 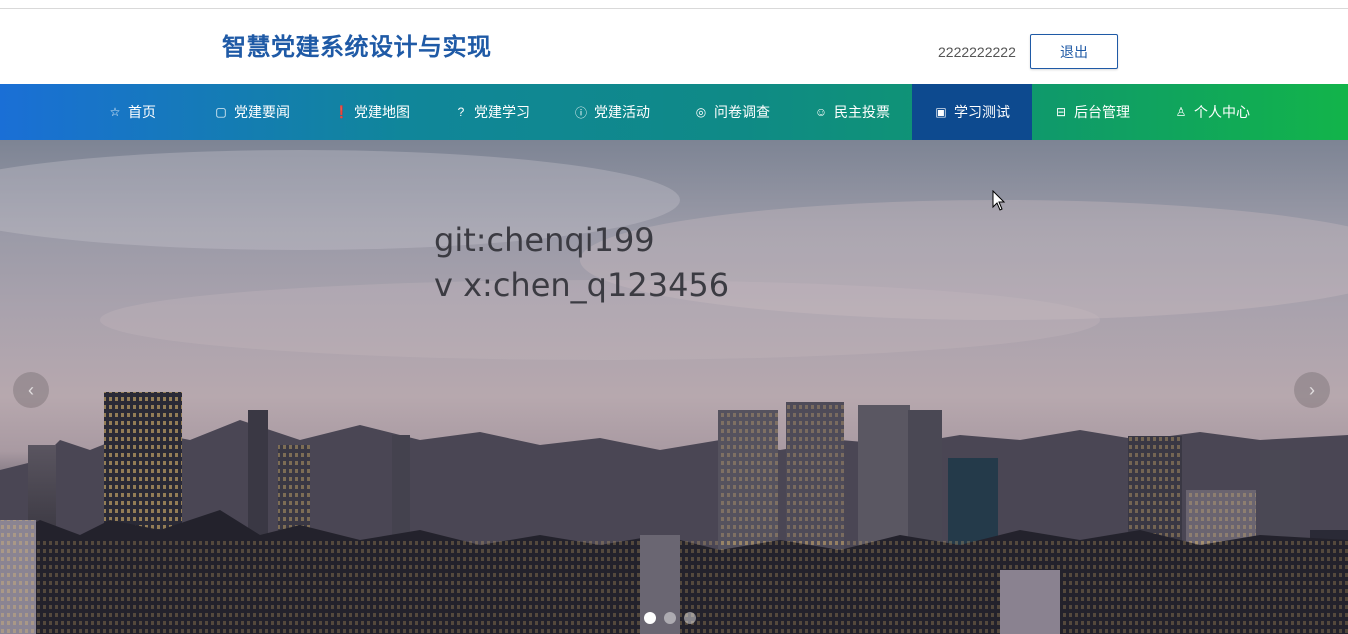 I want to click on nav-item-vote: ☺ 民主投票, so click(x=852, y=112).